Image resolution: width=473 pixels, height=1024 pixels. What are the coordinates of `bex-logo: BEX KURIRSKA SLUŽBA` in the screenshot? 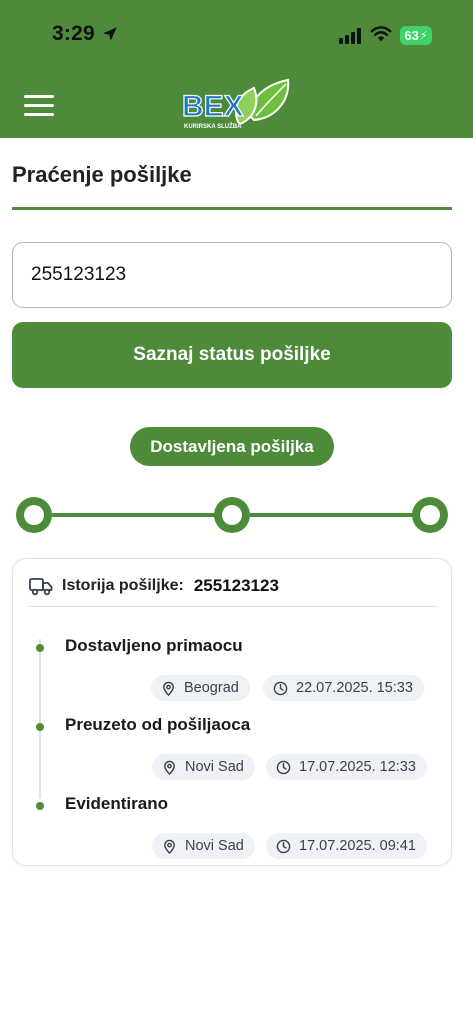 It's located at (235, 104).